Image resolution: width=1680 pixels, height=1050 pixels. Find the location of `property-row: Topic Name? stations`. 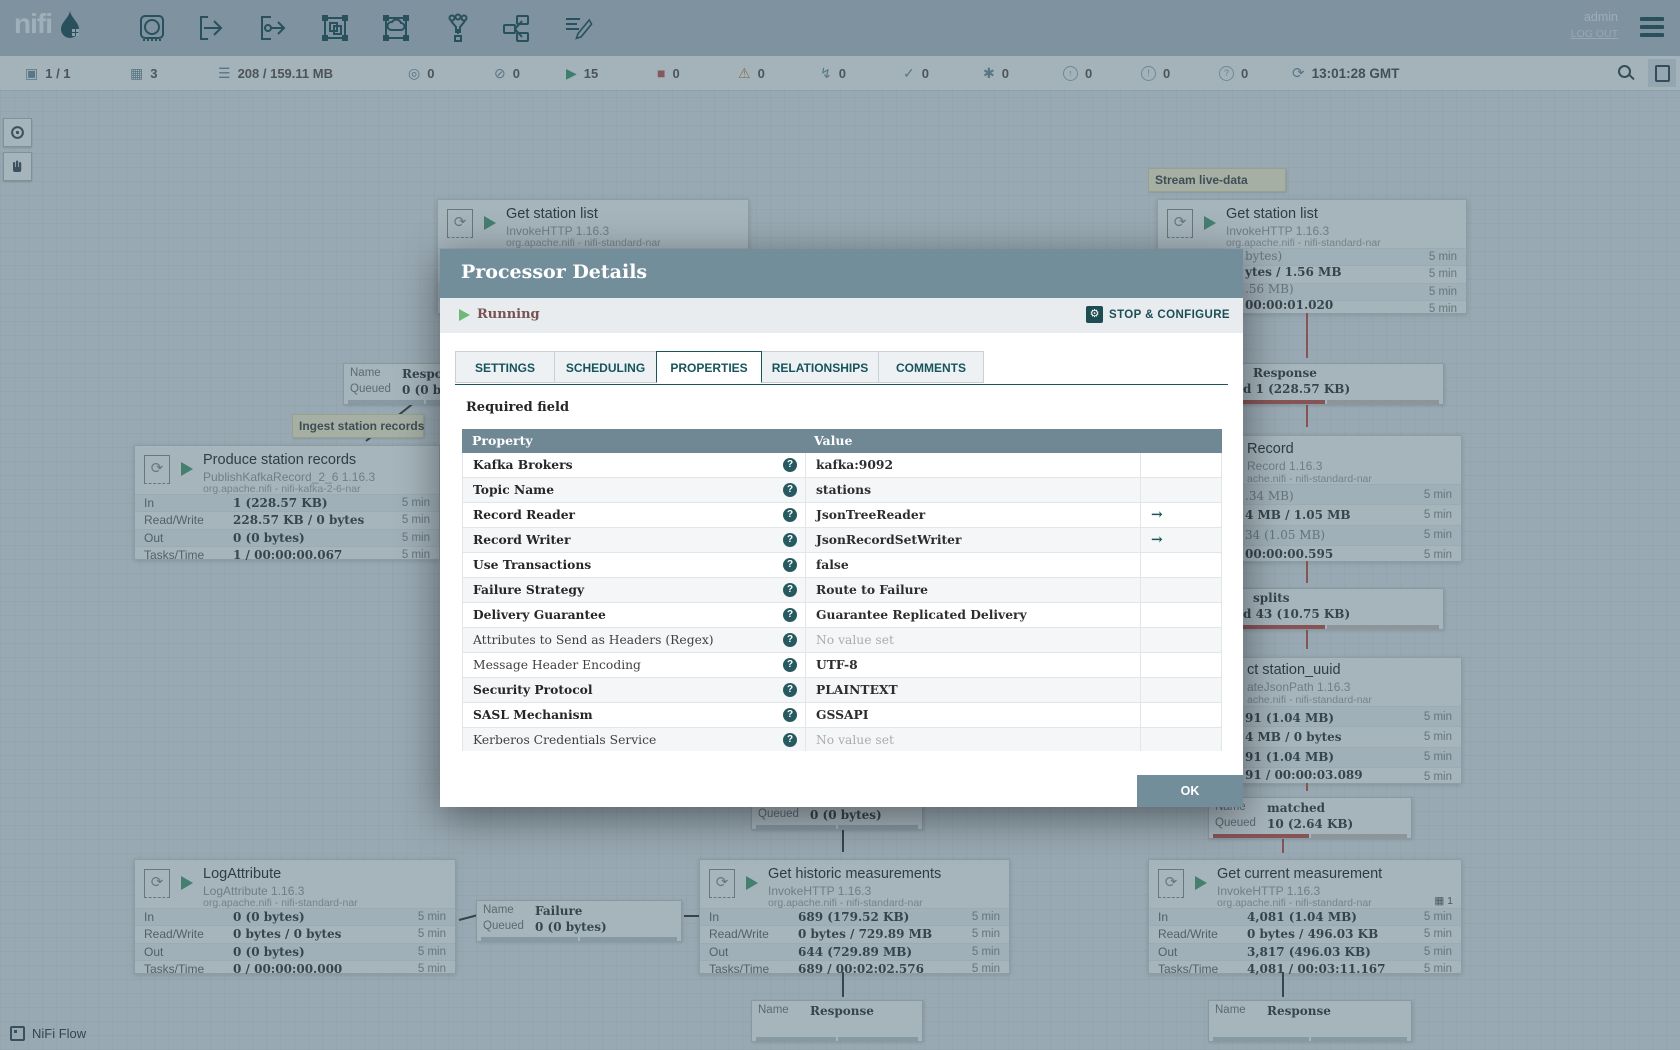

property-row: Topic Name? stations is located at coordinates (842, 490).